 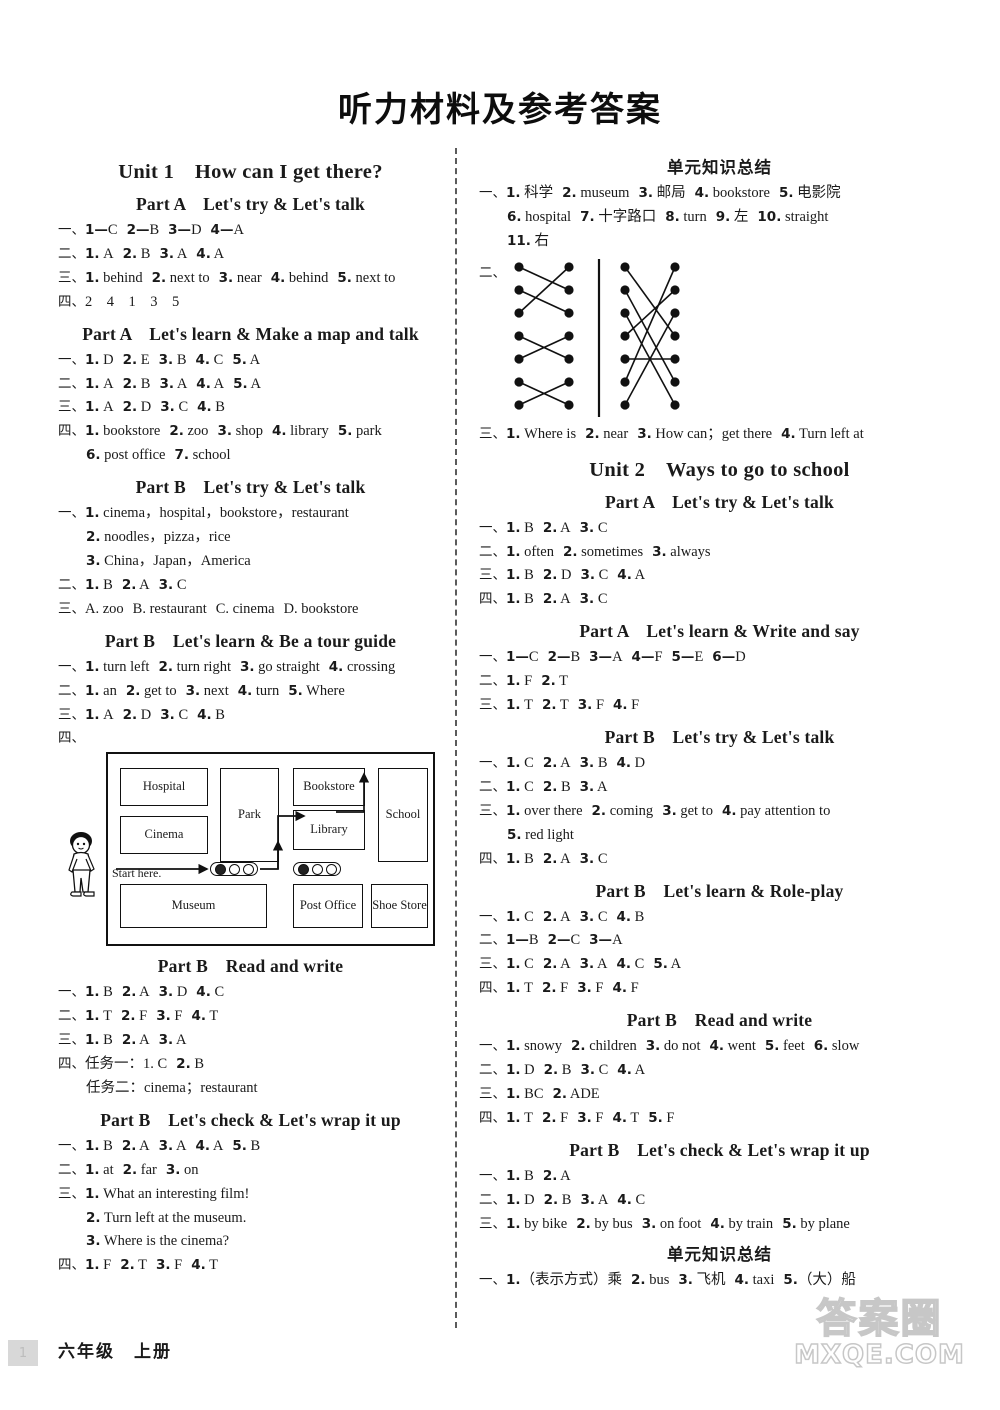 What do you see at coordinates (837, 1046) in the screenshot?
I see `answer-item: 6. slow` at bounding box center [837, 1046].